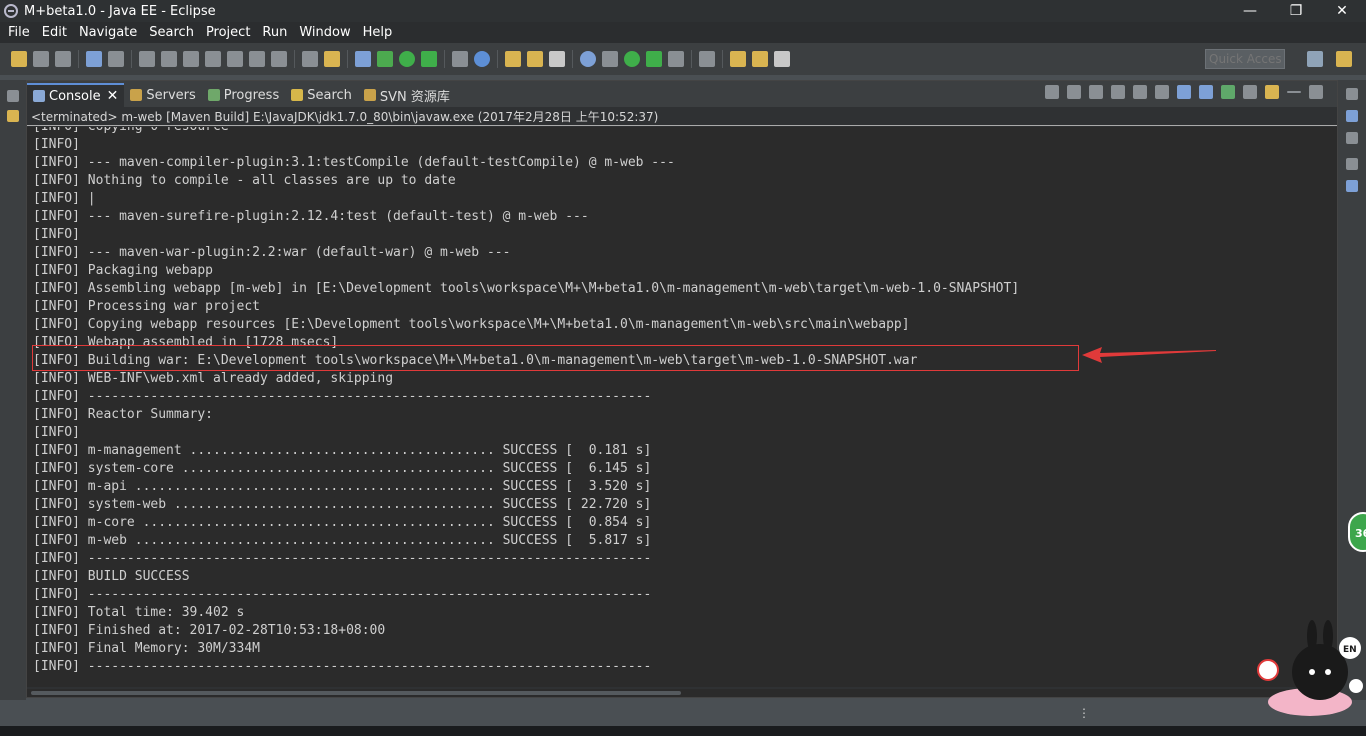  Describe the element at coordinates (76, 95) in the screenshot. I see `tab-console: Console ✕` at that location.